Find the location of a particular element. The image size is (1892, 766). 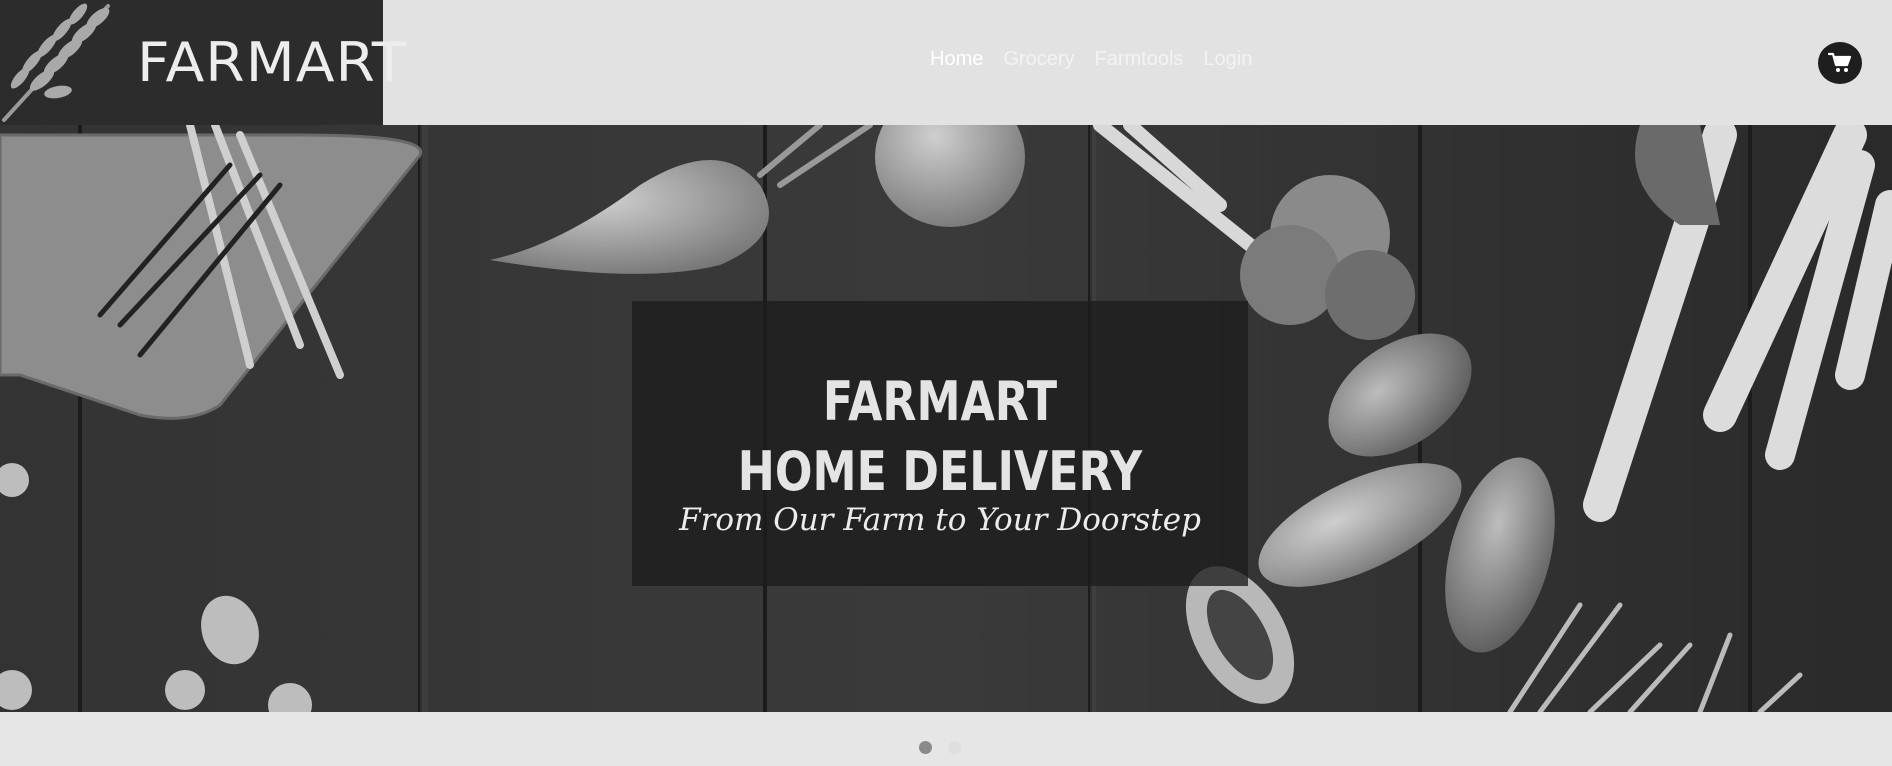

wheat-icon is located at coordinates (56, 62).